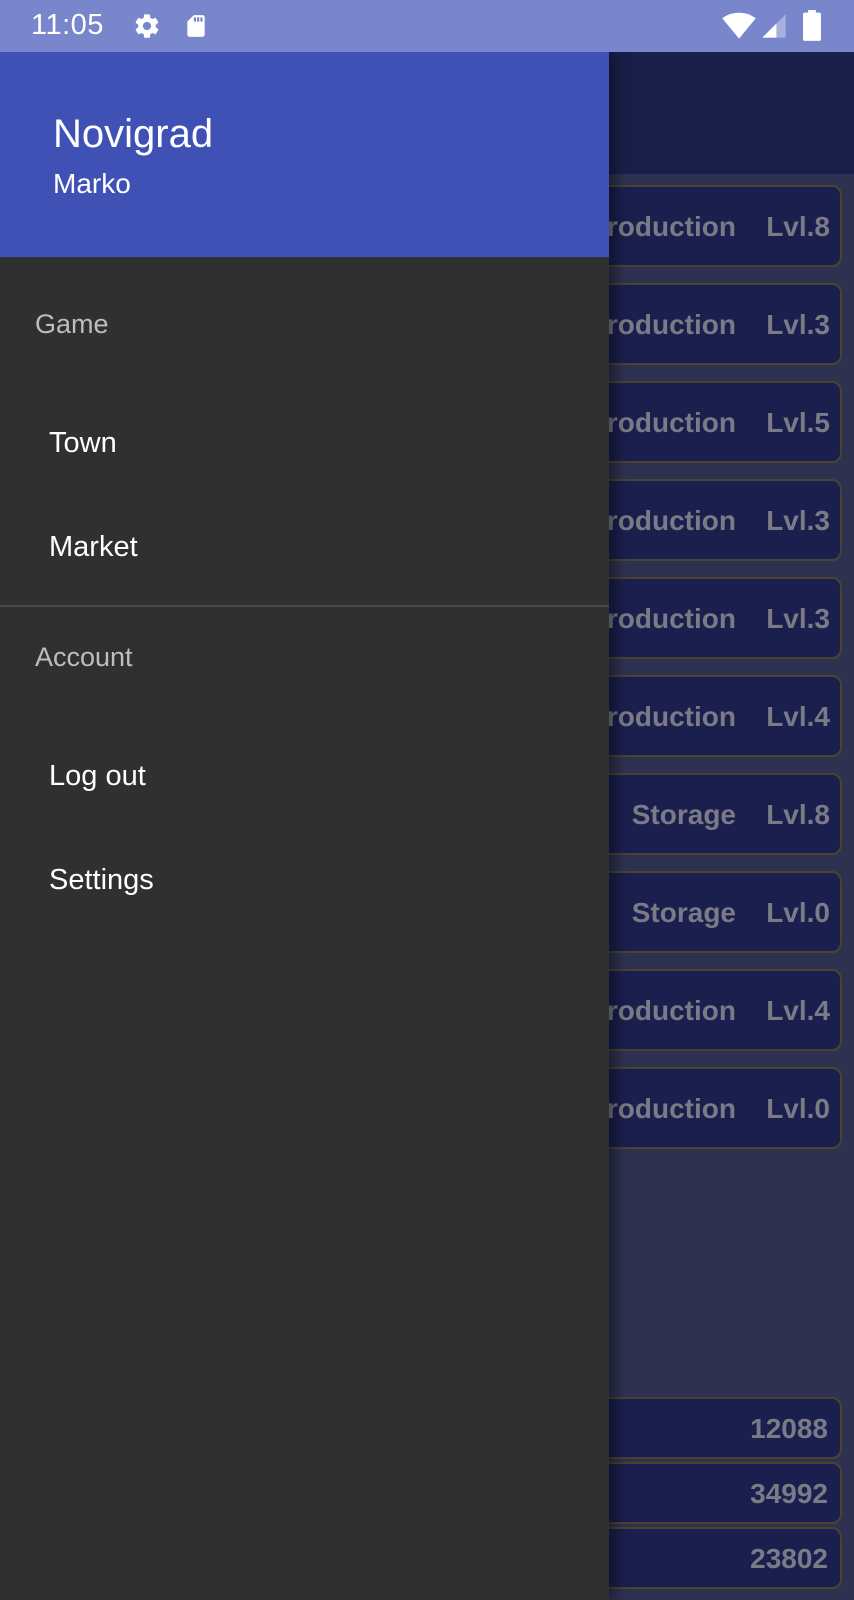 This screenshot has width=854, height=1600. What do you see at coordinates (304, 776) in the screenshot?
I see `menu-item-log-out: Log out` at bounding box center [304, 776].